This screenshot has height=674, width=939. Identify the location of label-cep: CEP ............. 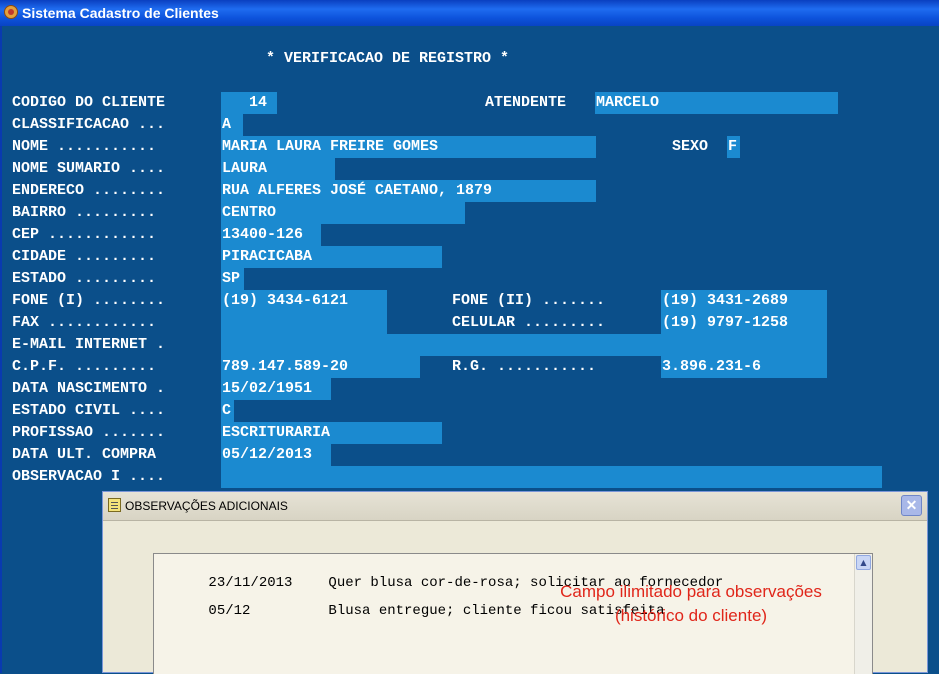
(84, 234).